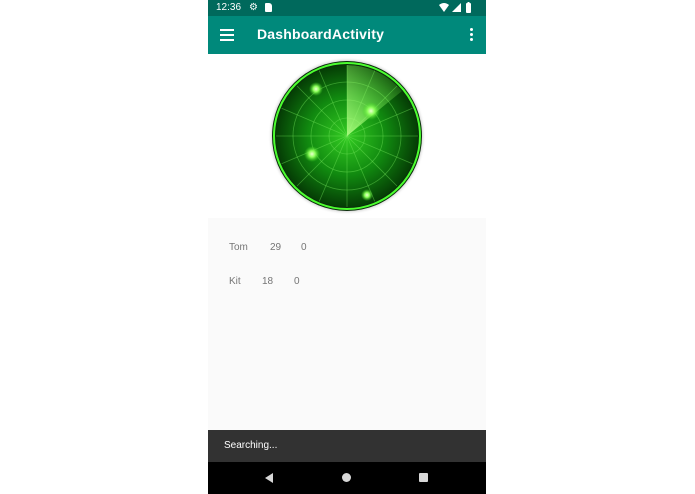 This screenshot has height=494, width=695. I want to click on radar-container, so click(347, 136).